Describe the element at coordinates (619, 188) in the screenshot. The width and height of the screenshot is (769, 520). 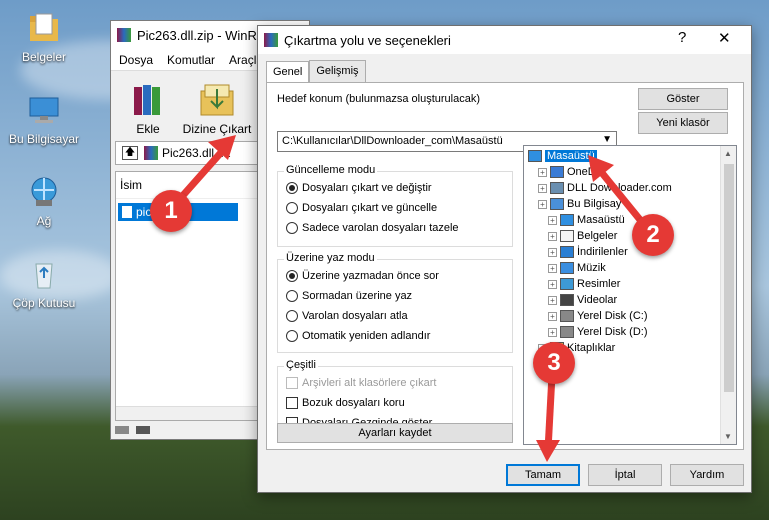
I see `tree-item-label: DLL Downloader.com` at that location.